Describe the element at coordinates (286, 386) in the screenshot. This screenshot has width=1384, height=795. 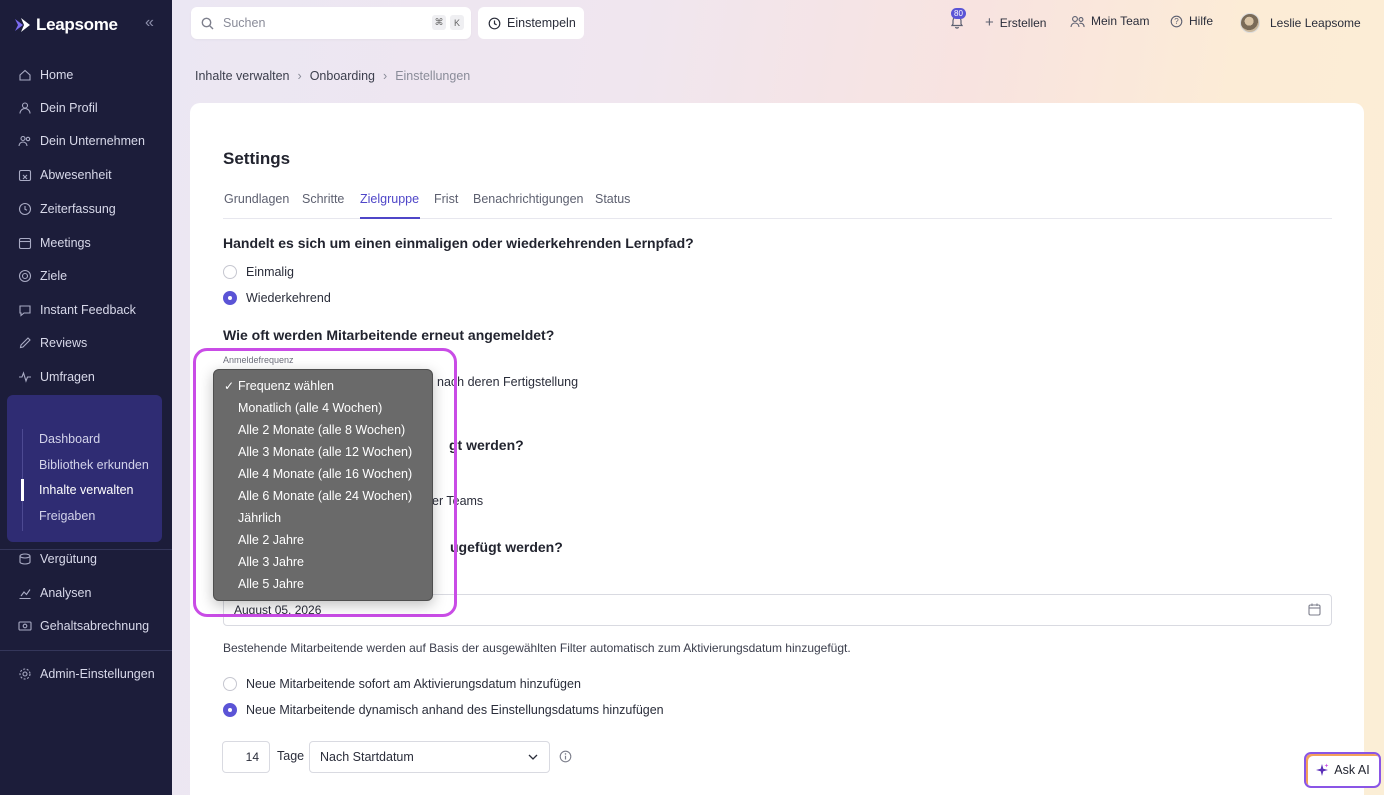
I see `dropdown-option-label: Frequenz wählen` at that location.